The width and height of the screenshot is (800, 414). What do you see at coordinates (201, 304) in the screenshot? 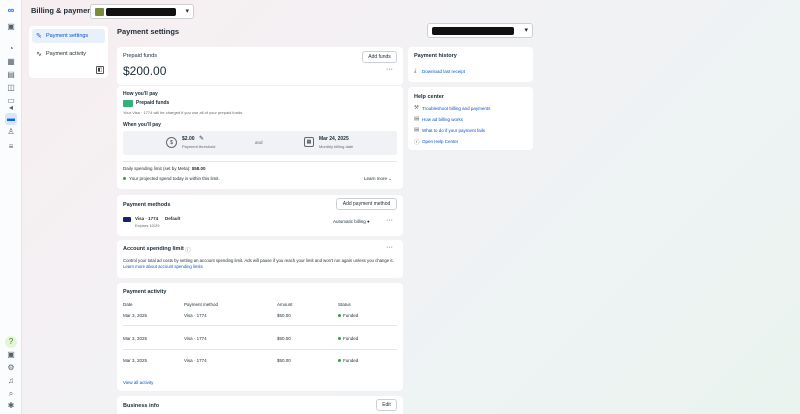
I see `col-header-method: Payment method` at bounding box center [201, 304].